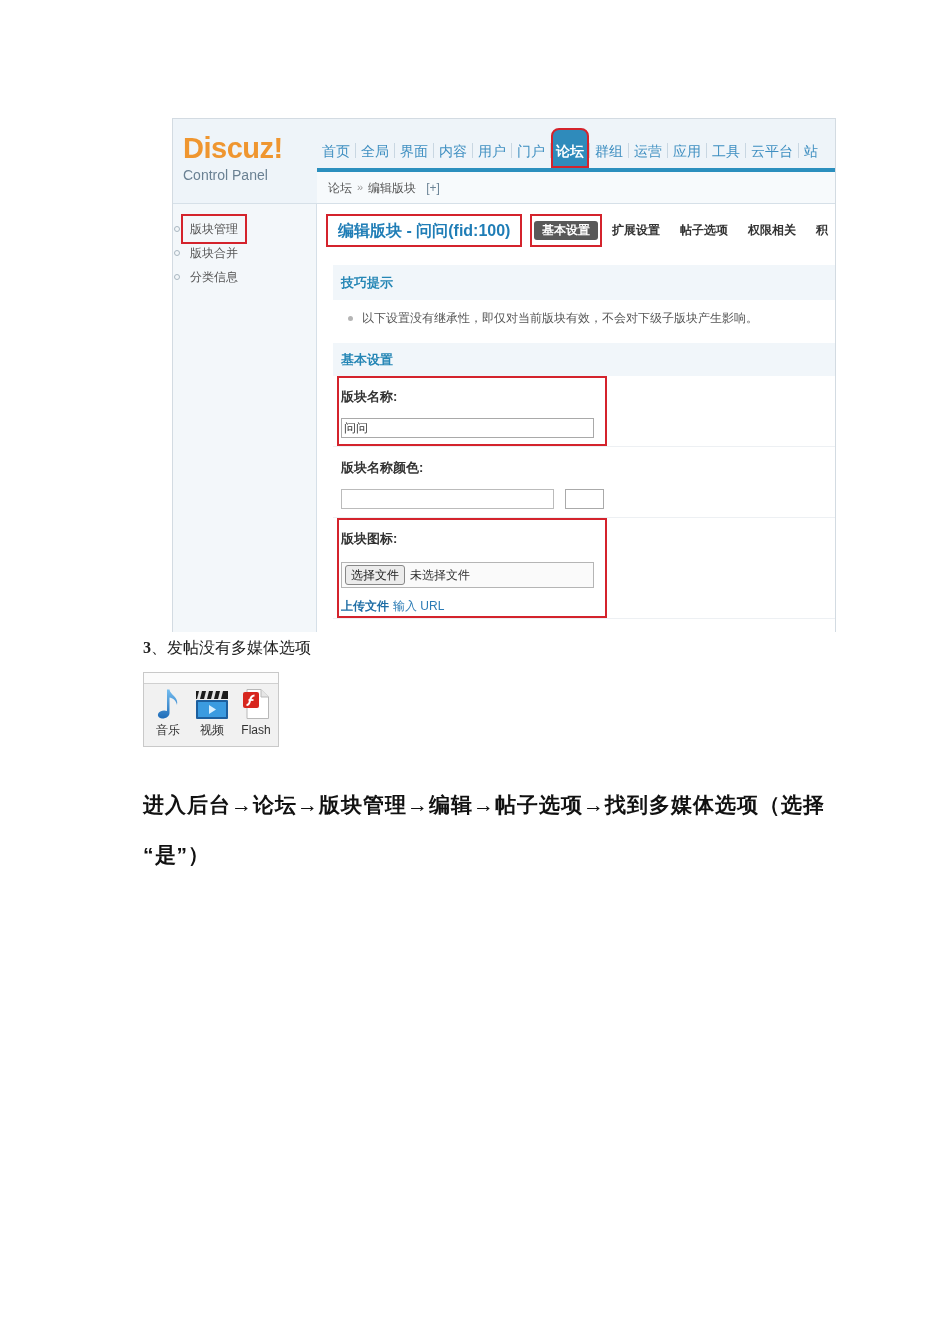  What do you see at coordinates (440, 575) in the screenshot?
I see `file-status-text: 未选择文件` at bounding box center [440, 575].